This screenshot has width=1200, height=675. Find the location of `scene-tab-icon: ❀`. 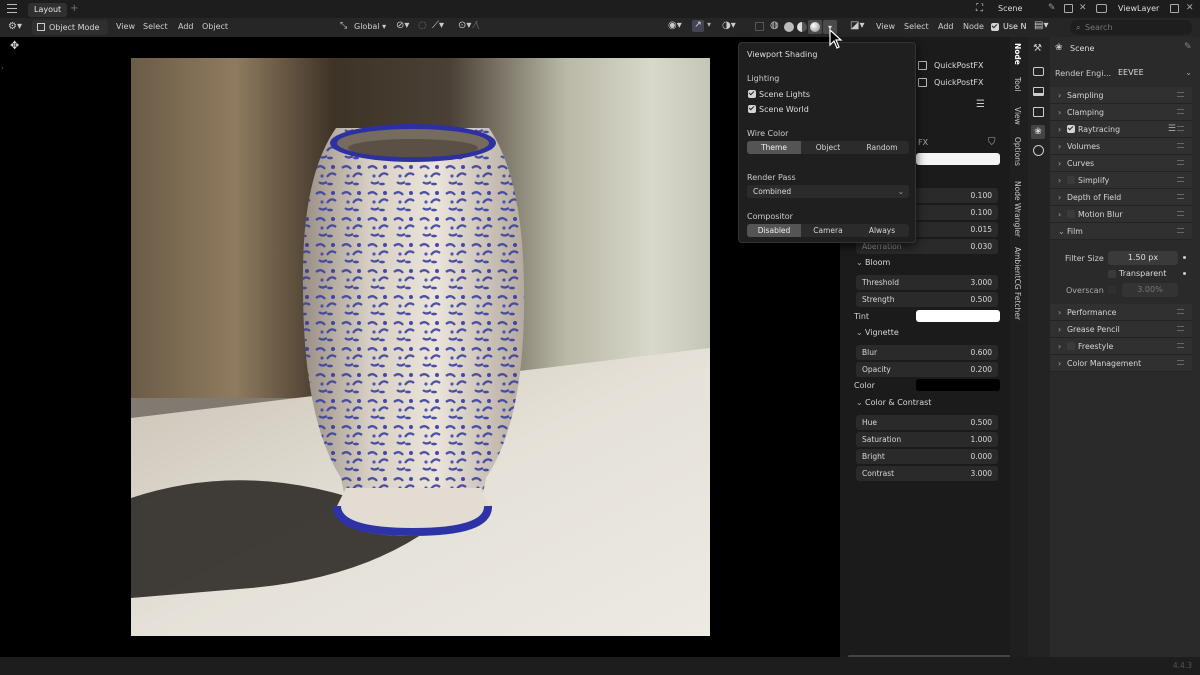

scene-tab-icon: ❀ is located at coordinates (1038, 132).